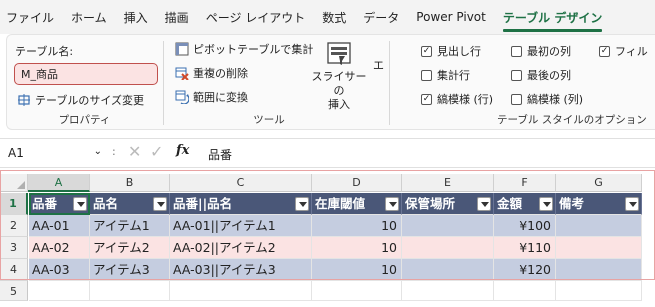  Describe the element at coordinates (253, 49) in the screenshot. I see `pivot-summary-label: ピボットテーブルで集計` at that location.